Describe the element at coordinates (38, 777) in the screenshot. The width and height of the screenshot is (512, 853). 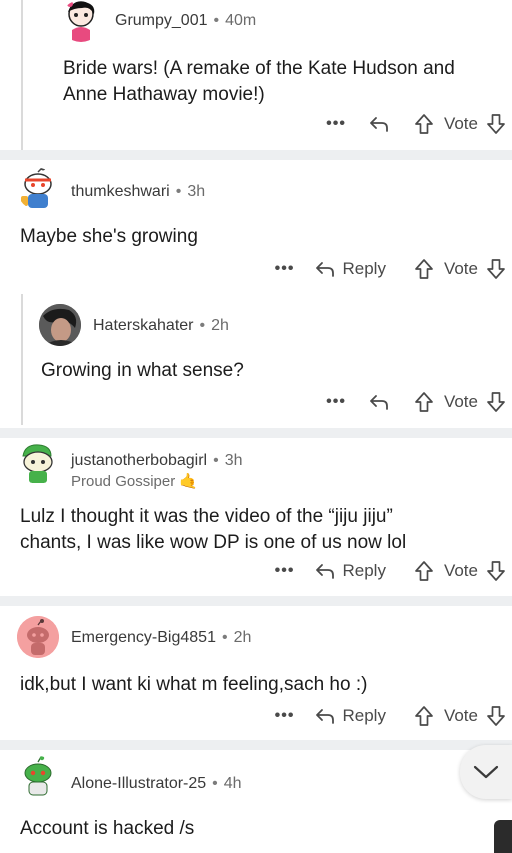
I see `snoo-green-avatar-icon` at that location.